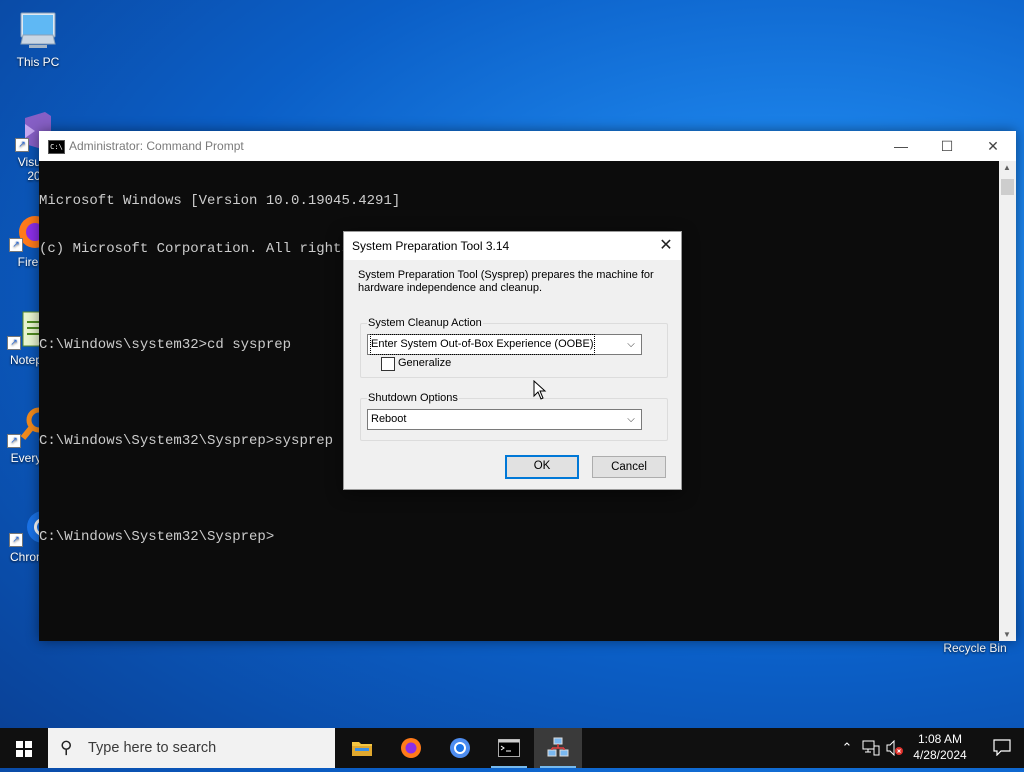 This screenshot has height=772, width=1024. I want to click on this-pc-icon, so click(38, 31).